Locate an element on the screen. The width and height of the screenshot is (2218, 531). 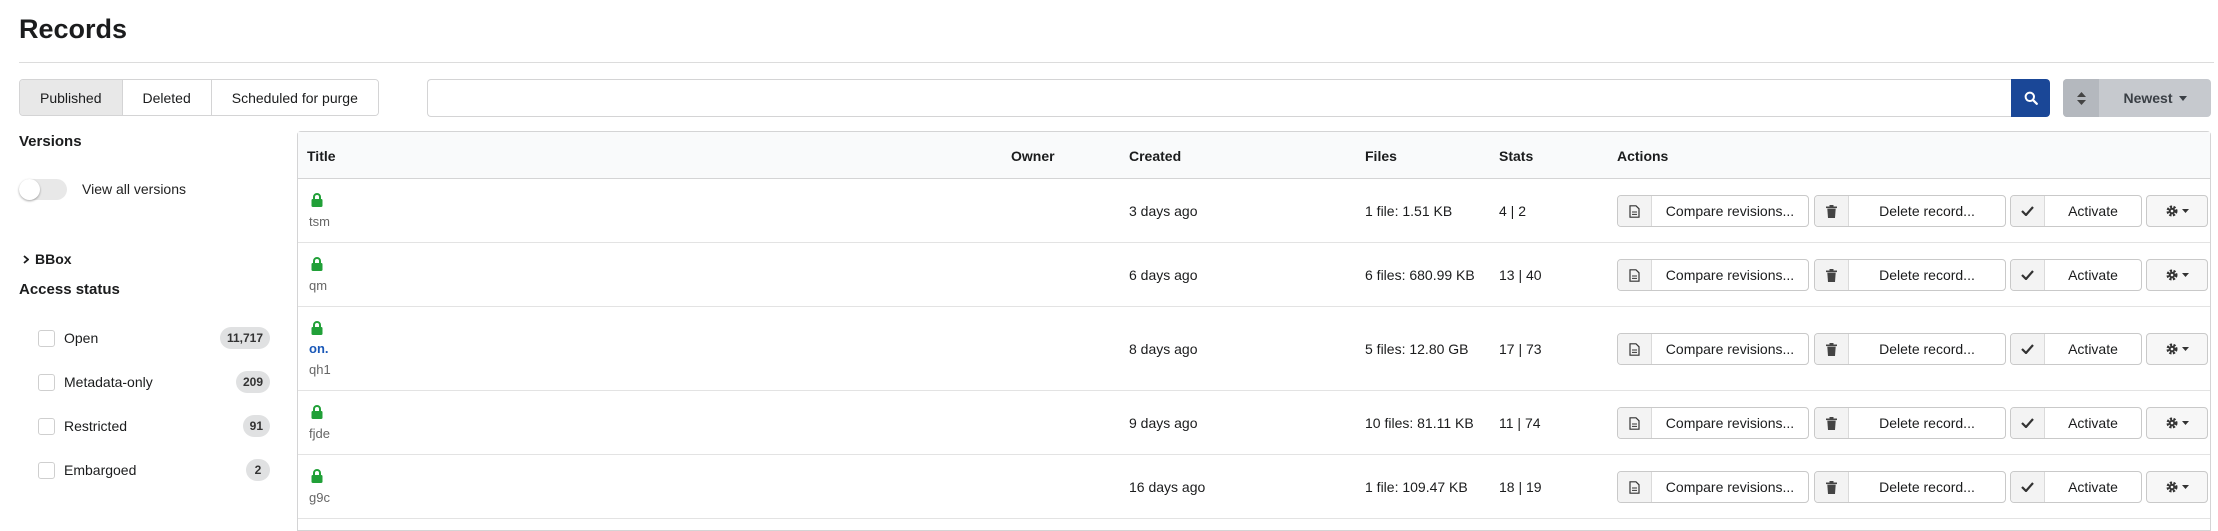
tab-scheduled-for-purge: Scheduled for purge is located at coordinates (294, 97).